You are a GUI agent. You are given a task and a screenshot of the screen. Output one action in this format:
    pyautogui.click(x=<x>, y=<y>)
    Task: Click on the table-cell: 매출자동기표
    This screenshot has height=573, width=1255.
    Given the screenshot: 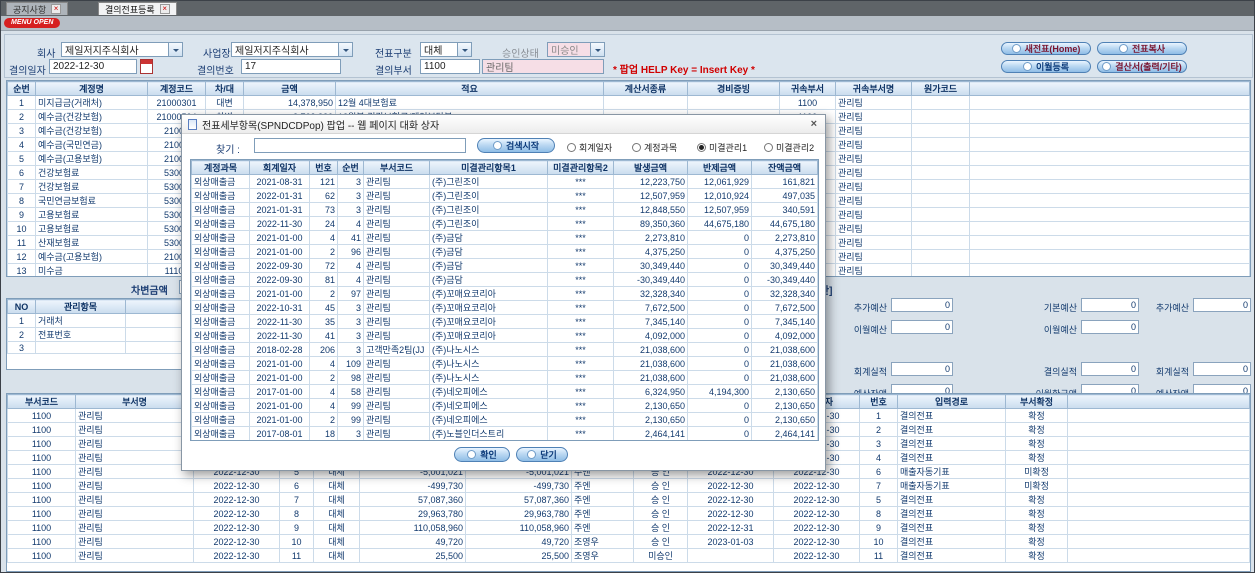 What is the action you would take?
    pyautogui.click(x=951, y=485)
    